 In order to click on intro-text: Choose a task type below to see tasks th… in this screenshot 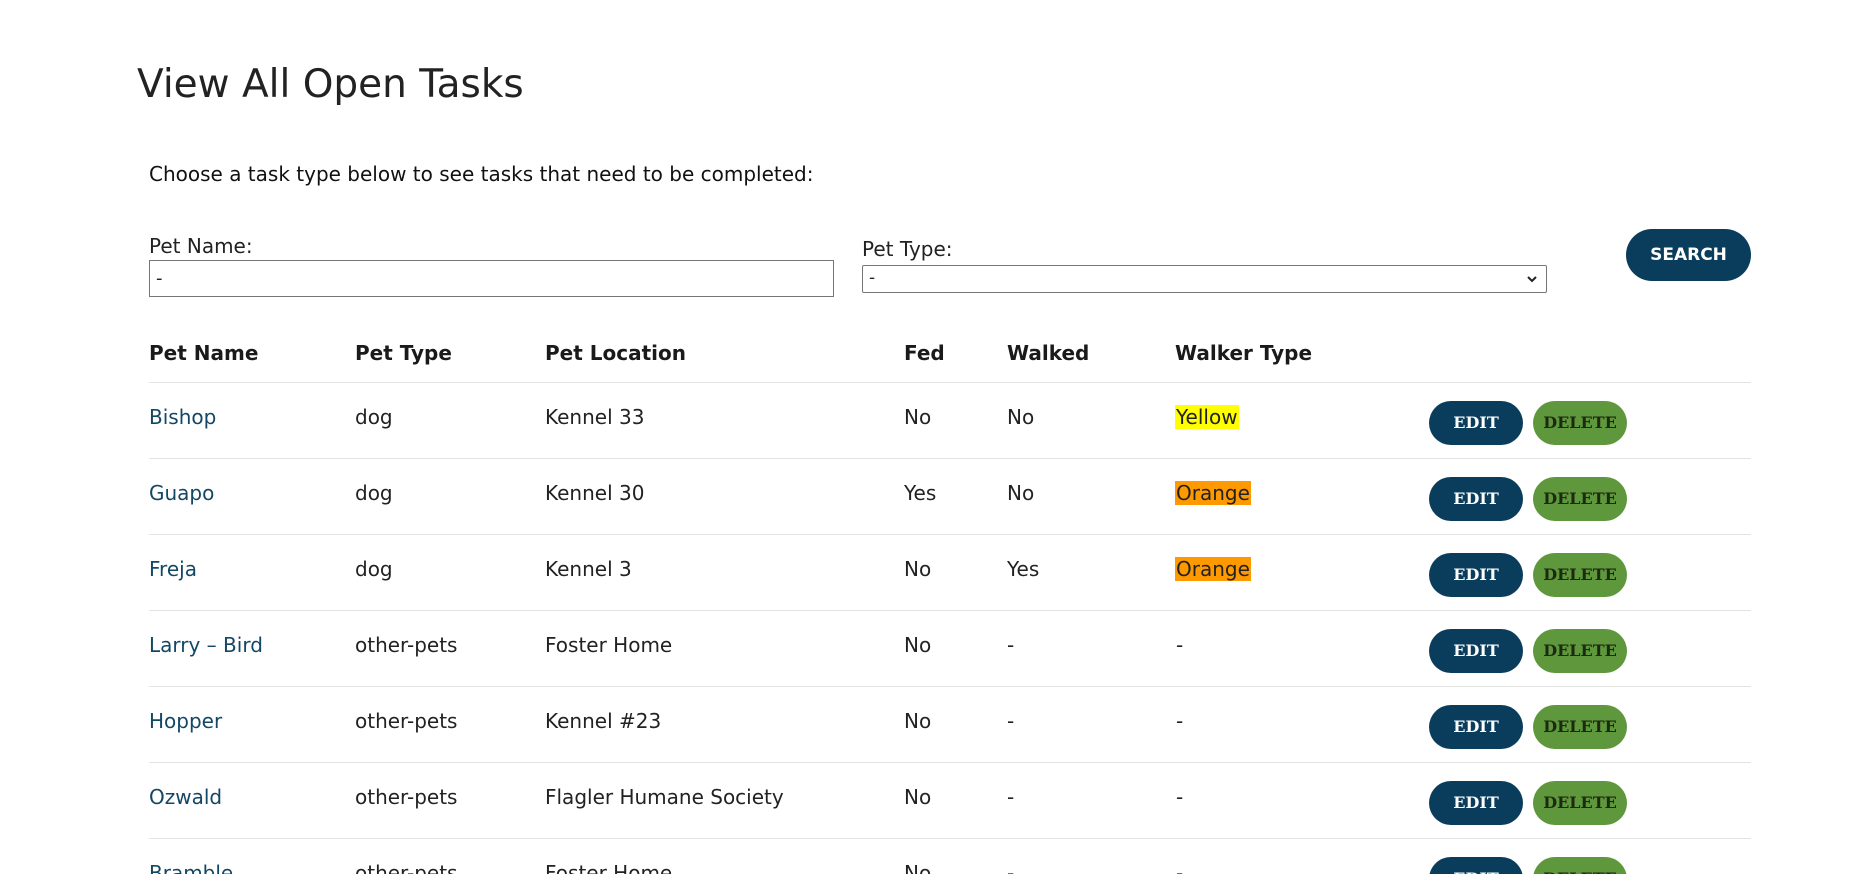, I will do `click(481, 174)`.